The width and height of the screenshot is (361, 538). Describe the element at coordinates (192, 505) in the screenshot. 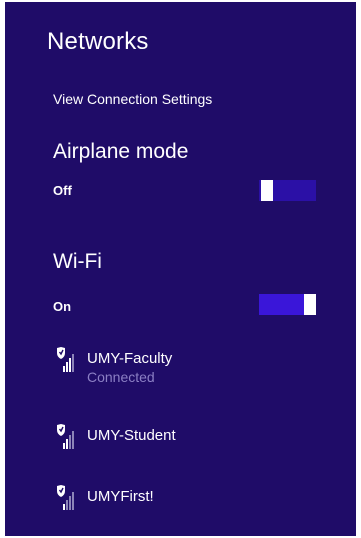

I see `network-item-umyfirst: UMYFirst!` at that location.